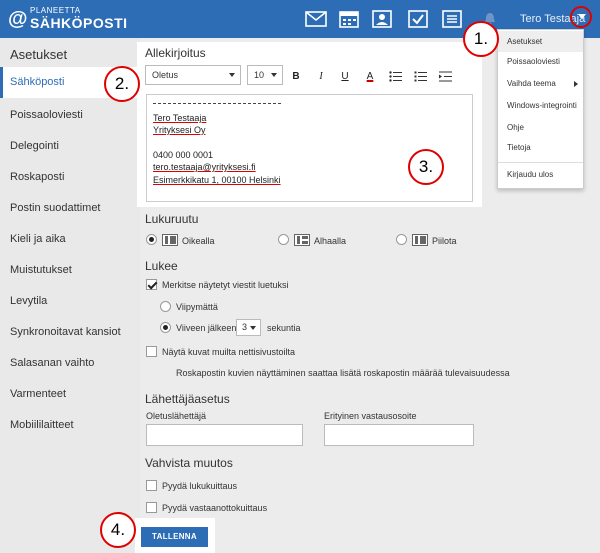 The height and width of the screenshot is (553, 600). I want to click on default-sender-label: Oletuslähettäjä, so click(176, 416).